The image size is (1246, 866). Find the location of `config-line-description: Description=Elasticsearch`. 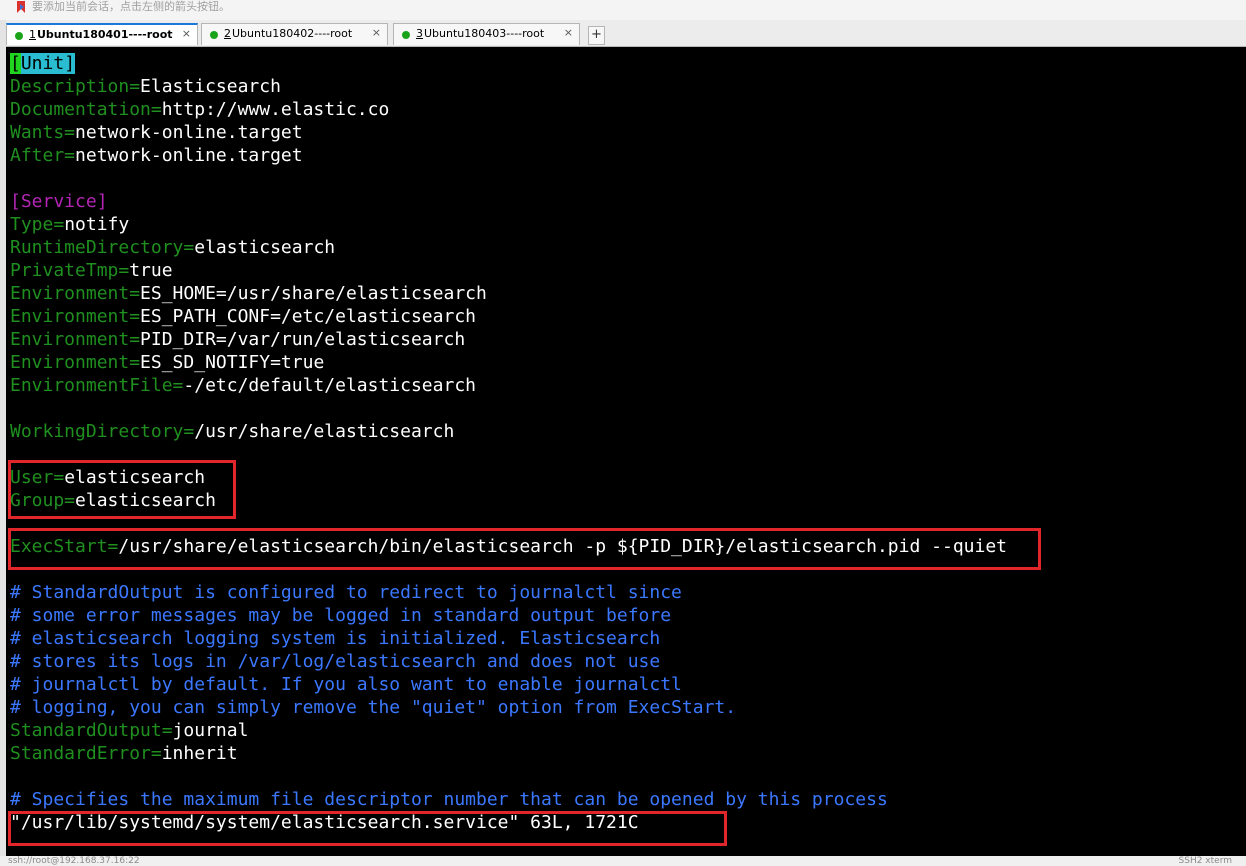

config-line-description: Description=Elasticsearch is located at coordinates (145, 86).